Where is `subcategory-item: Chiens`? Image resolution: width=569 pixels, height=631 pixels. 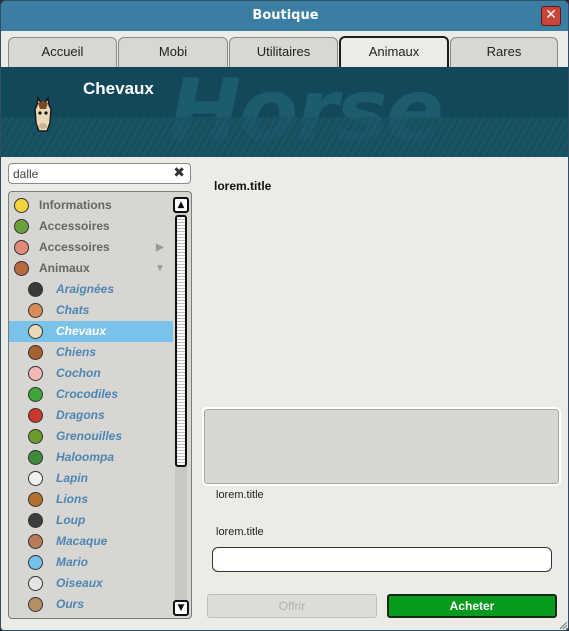
subcategory-item: Chiens is located at coordinates (91, 352).